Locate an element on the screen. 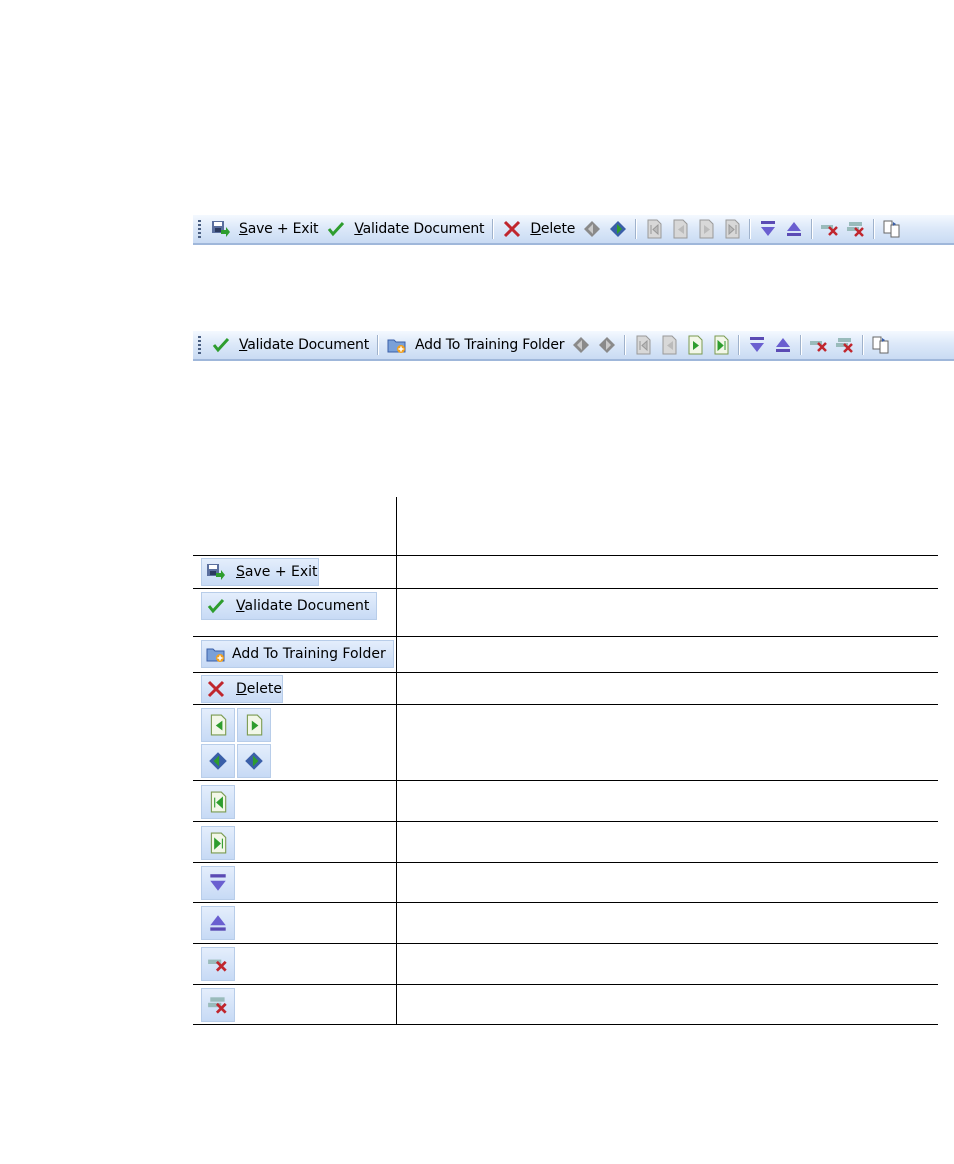 This screenshot has width=954, height=1164. table-row: Add To Training Folder is located at coordinates (565, 655).